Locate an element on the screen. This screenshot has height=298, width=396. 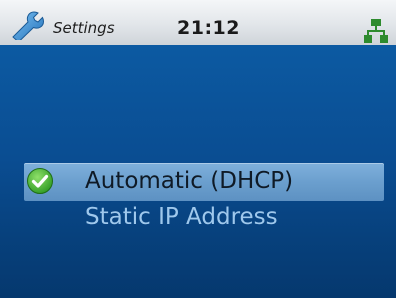
option-label-static: Static IP Address is located at coordinates (181, 217).